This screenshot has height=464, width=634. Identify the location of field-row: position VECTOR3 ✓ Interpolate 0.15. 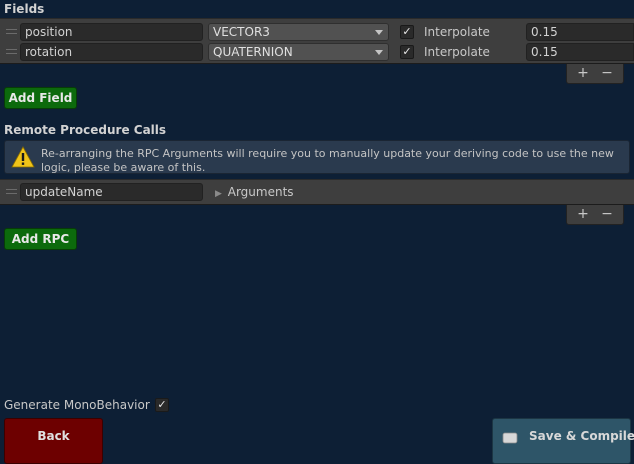
(317, 32).